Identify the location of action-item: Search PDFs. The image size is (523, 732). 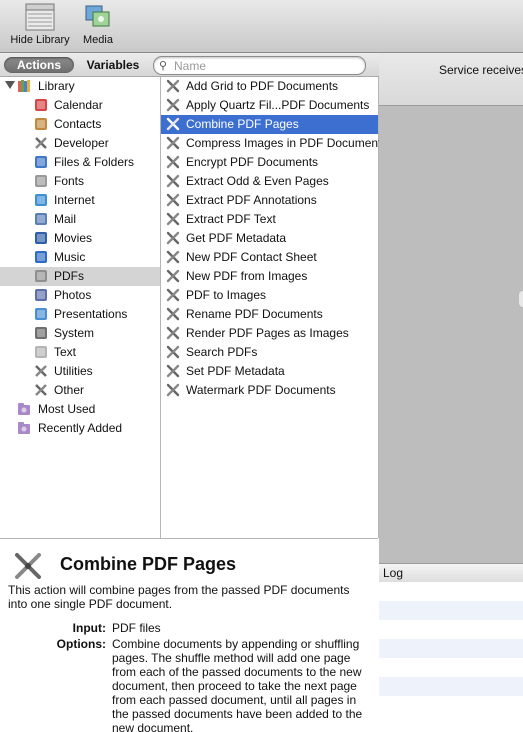
(269, 352).